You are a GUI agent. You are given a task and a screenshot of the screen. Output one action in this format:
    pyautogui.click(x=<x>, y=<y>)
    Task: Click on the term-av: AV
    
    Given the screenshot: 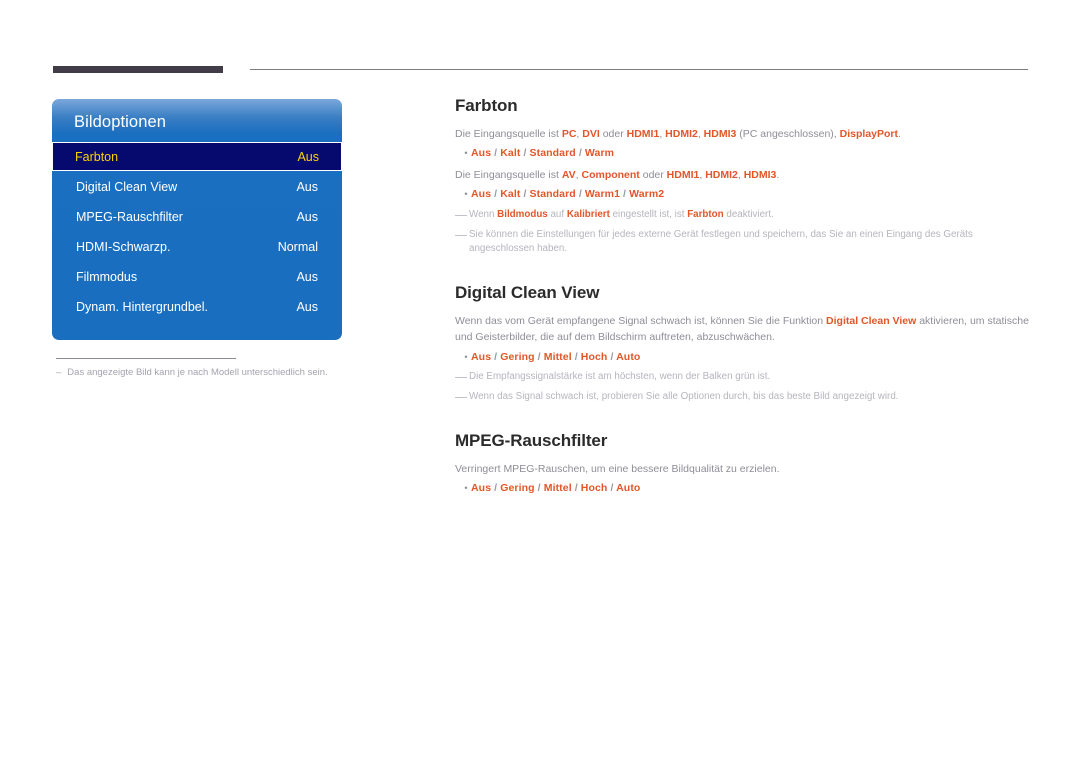 What is the action you would take?
    pyautogui.click(x=568, y=175)
    